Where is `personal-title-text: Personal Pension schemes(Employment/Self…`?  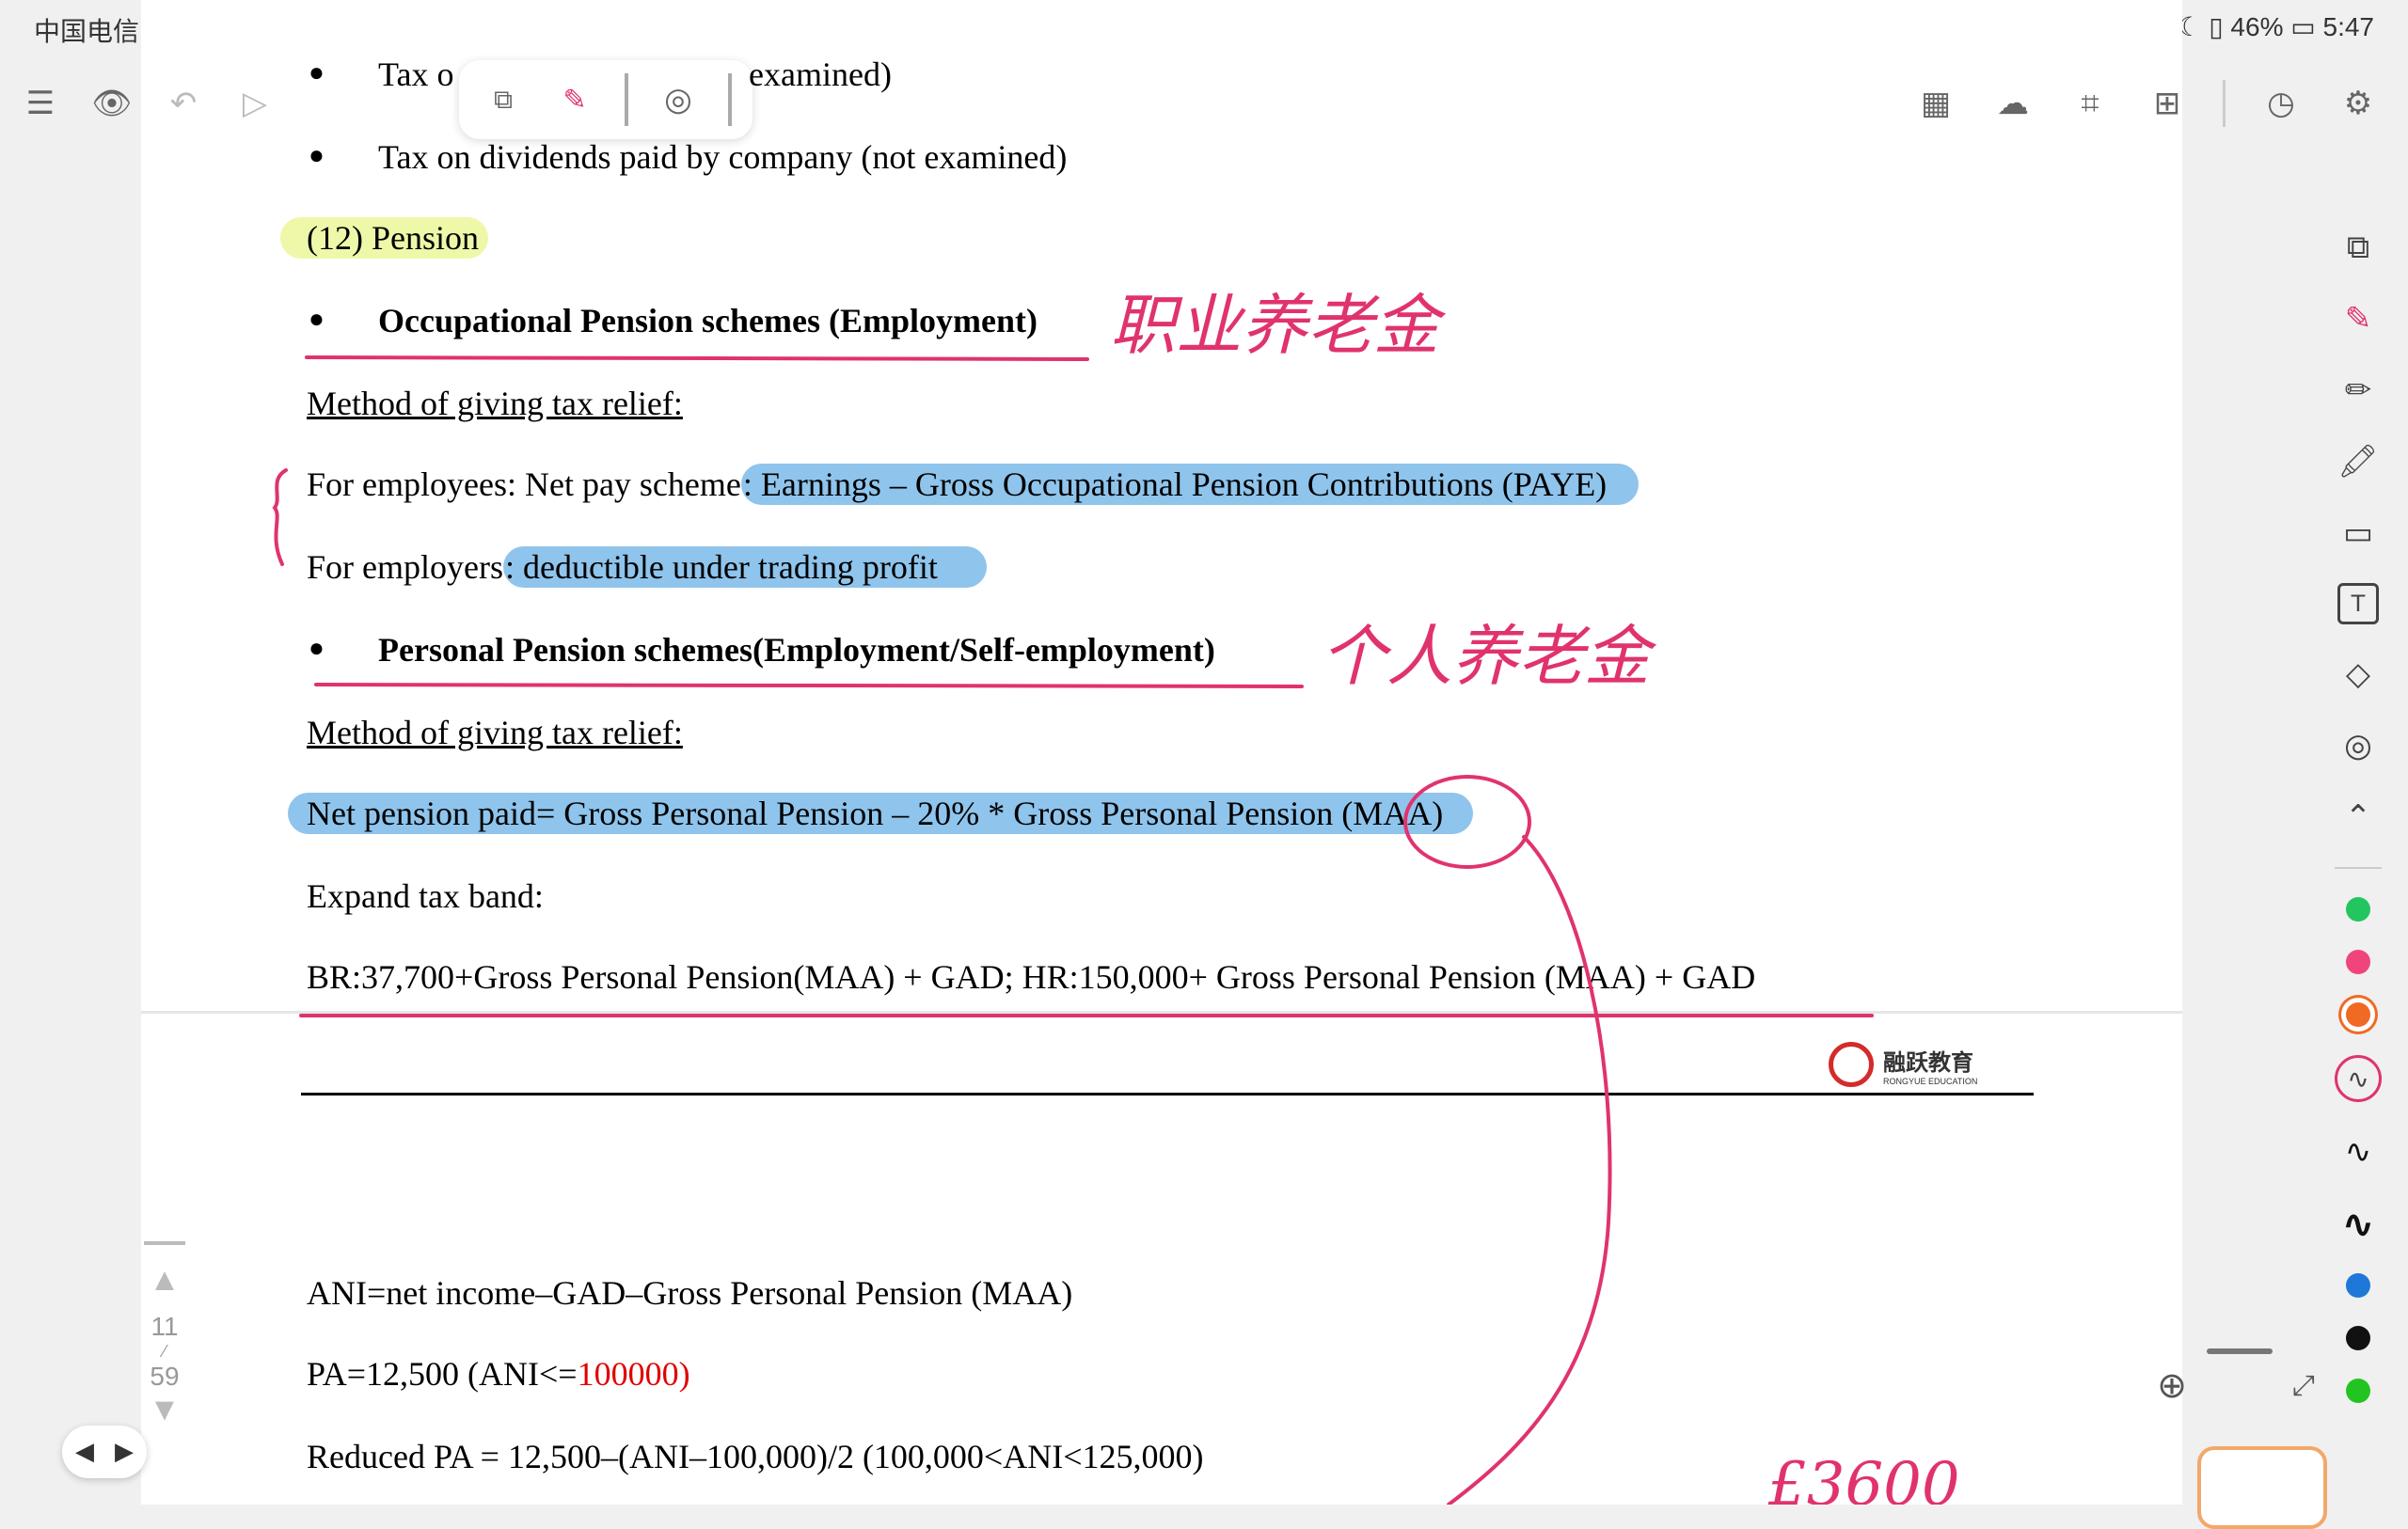
personal-title-text: Personal Pension schemes(Employment/Self… is located at coordinates (797, 650).